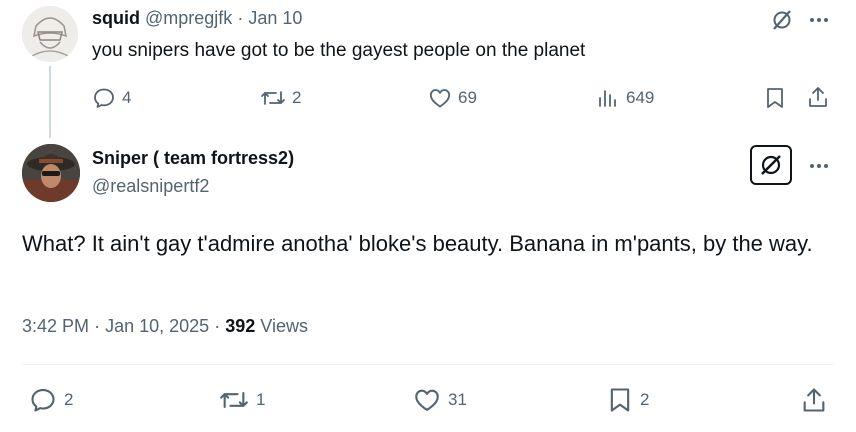  What do you see at coordinates (608, 98) in the screenshot?
I see `views-icon` at bounding box center [608, 98].